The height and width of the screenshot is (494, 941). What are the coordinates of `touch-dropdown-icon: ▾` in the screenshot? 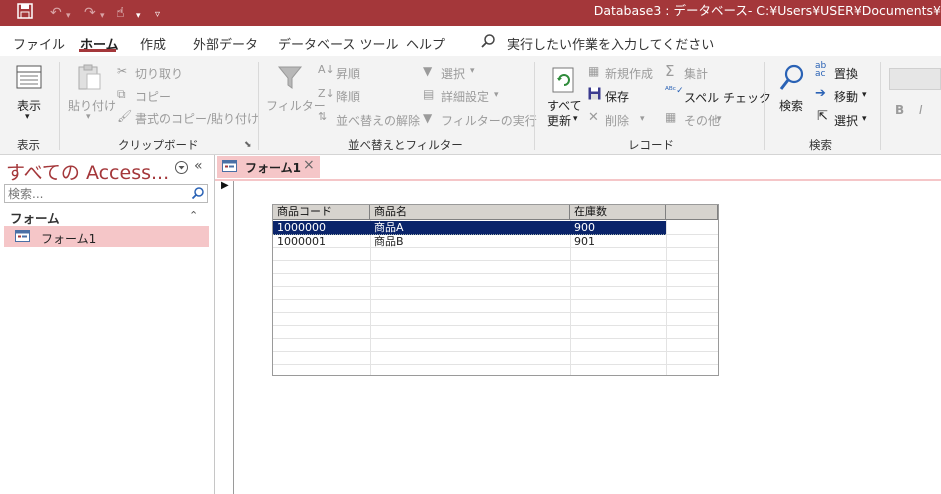 It's located at (138, 16).